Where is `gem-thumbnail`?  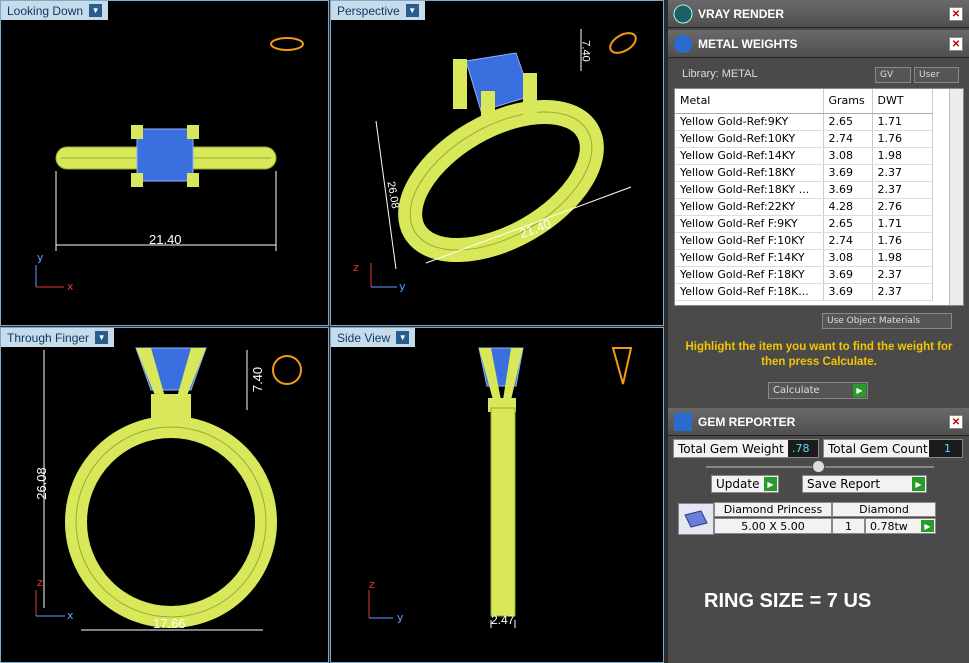
gem-thumbnail is located at coordinates (696, 519).